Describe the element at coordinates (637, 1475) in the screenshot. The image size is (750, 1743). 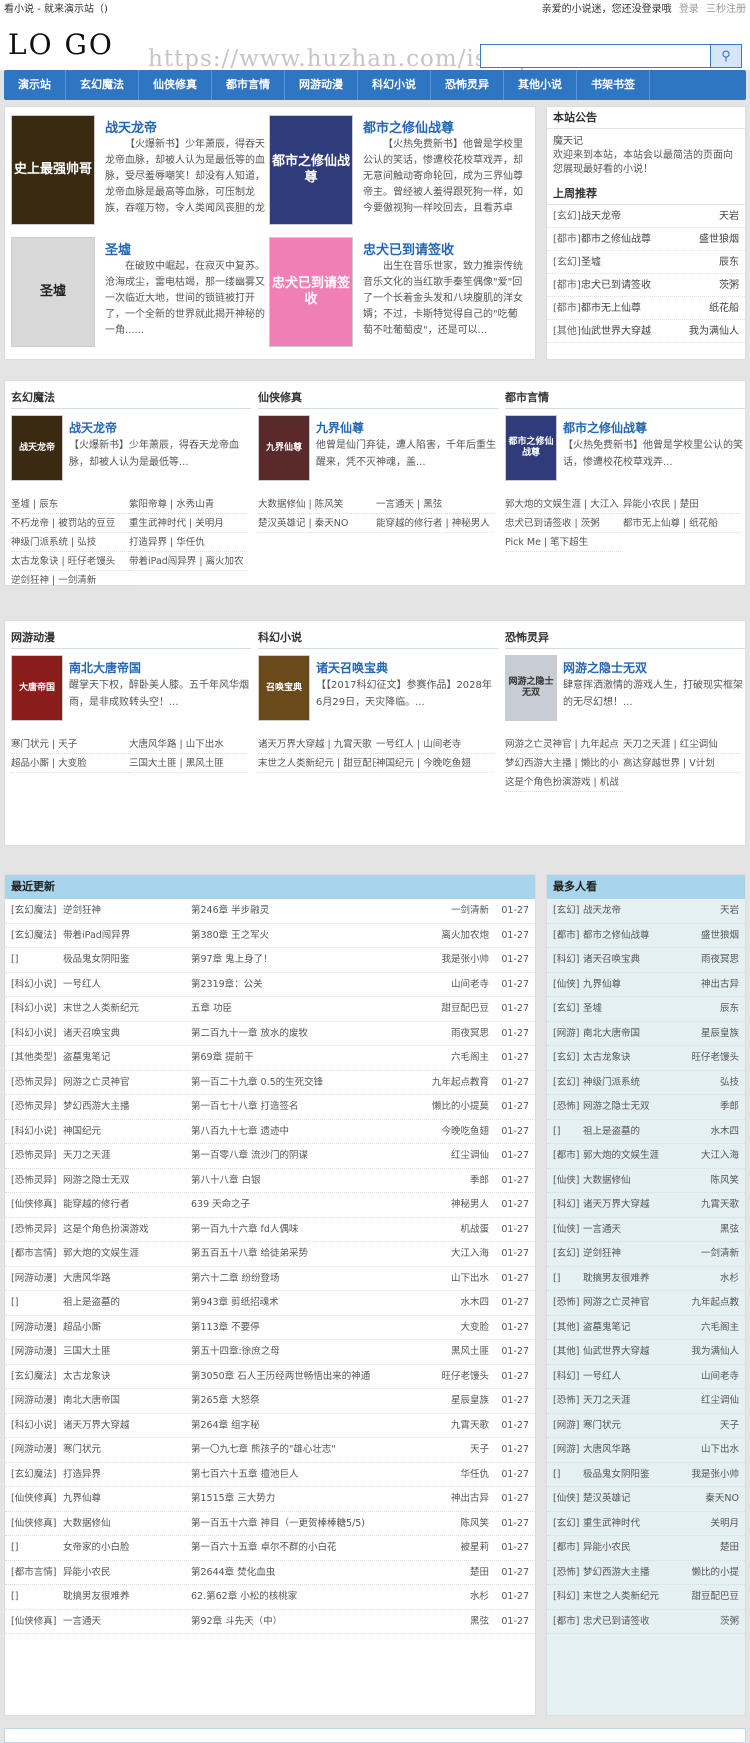
I see `most-book: 极品鬼女阴阳鉴` at that location.